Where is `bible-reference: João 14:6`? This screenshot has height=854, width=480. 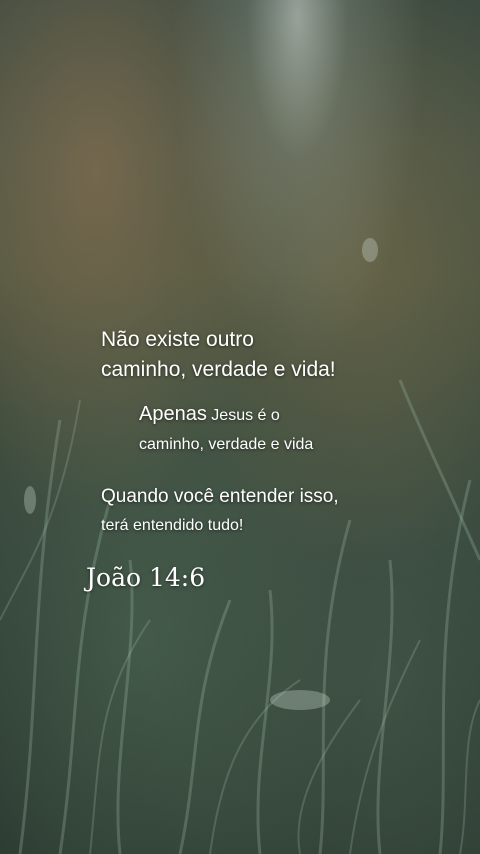 bible-reference: João 14:6 is located at coordinates (146, 577).